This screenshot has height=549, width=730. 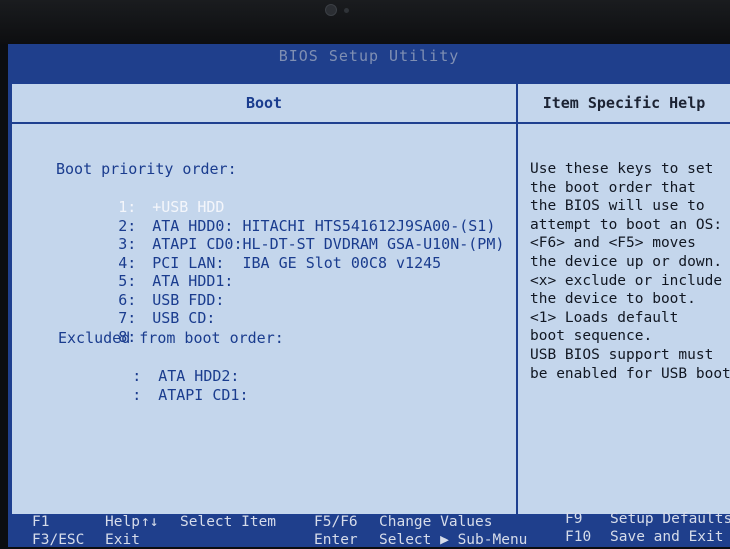 I want to click on f5f6-desc: Change Values, so click(x=436, y=522).